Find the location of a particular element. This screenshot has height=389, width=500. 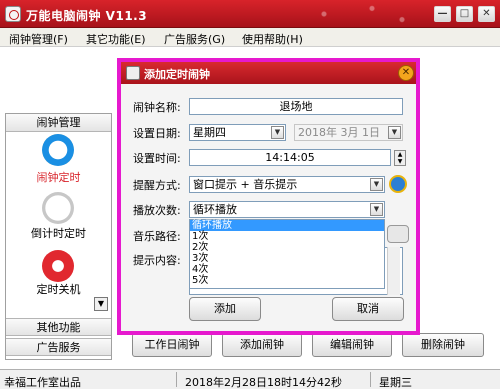

weekday-select: 星期四 ▼ is located at coordinates (237, 132).